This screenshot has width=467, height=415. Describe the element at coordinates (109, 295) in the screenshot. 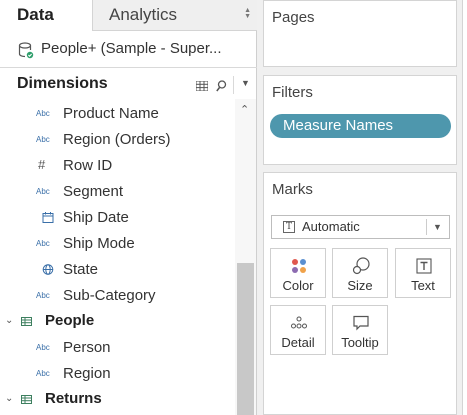

I see `field-label: Sub-Category` at that location.